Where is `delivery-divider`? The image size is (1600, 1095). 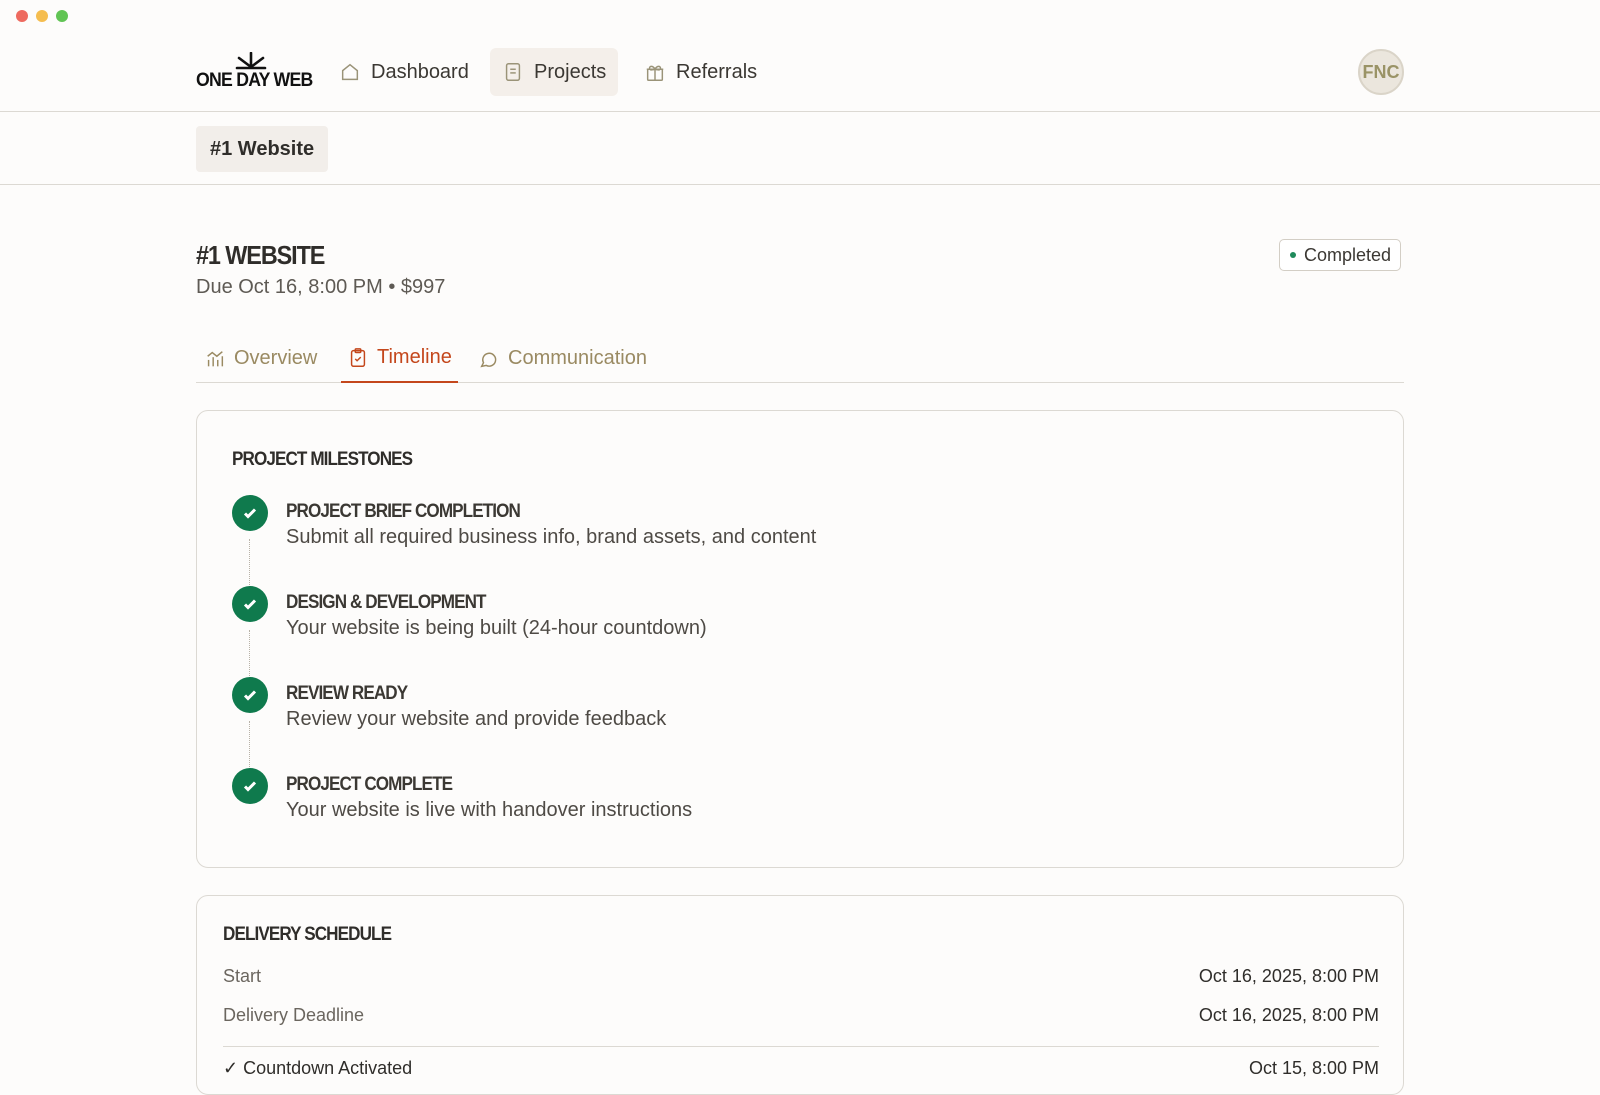 delivery-divider is located at coordinates (801, 1046).